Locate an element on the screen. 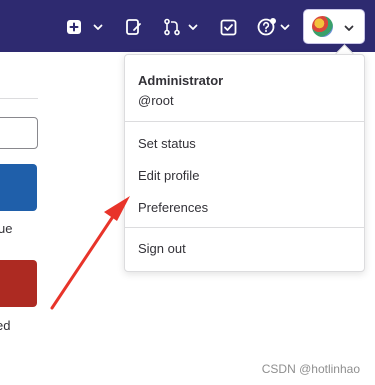 This screenshot has height=385, width=375. todo-check-icon is located at coordinates (228, 27).